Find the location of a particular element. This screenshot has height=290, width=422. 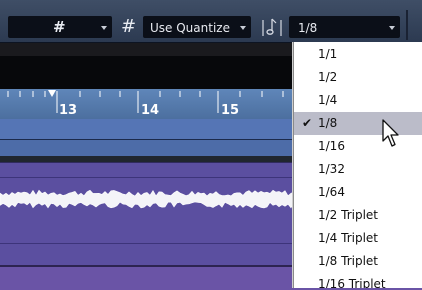

grid-icon: # is located at coordinates (59, 27).